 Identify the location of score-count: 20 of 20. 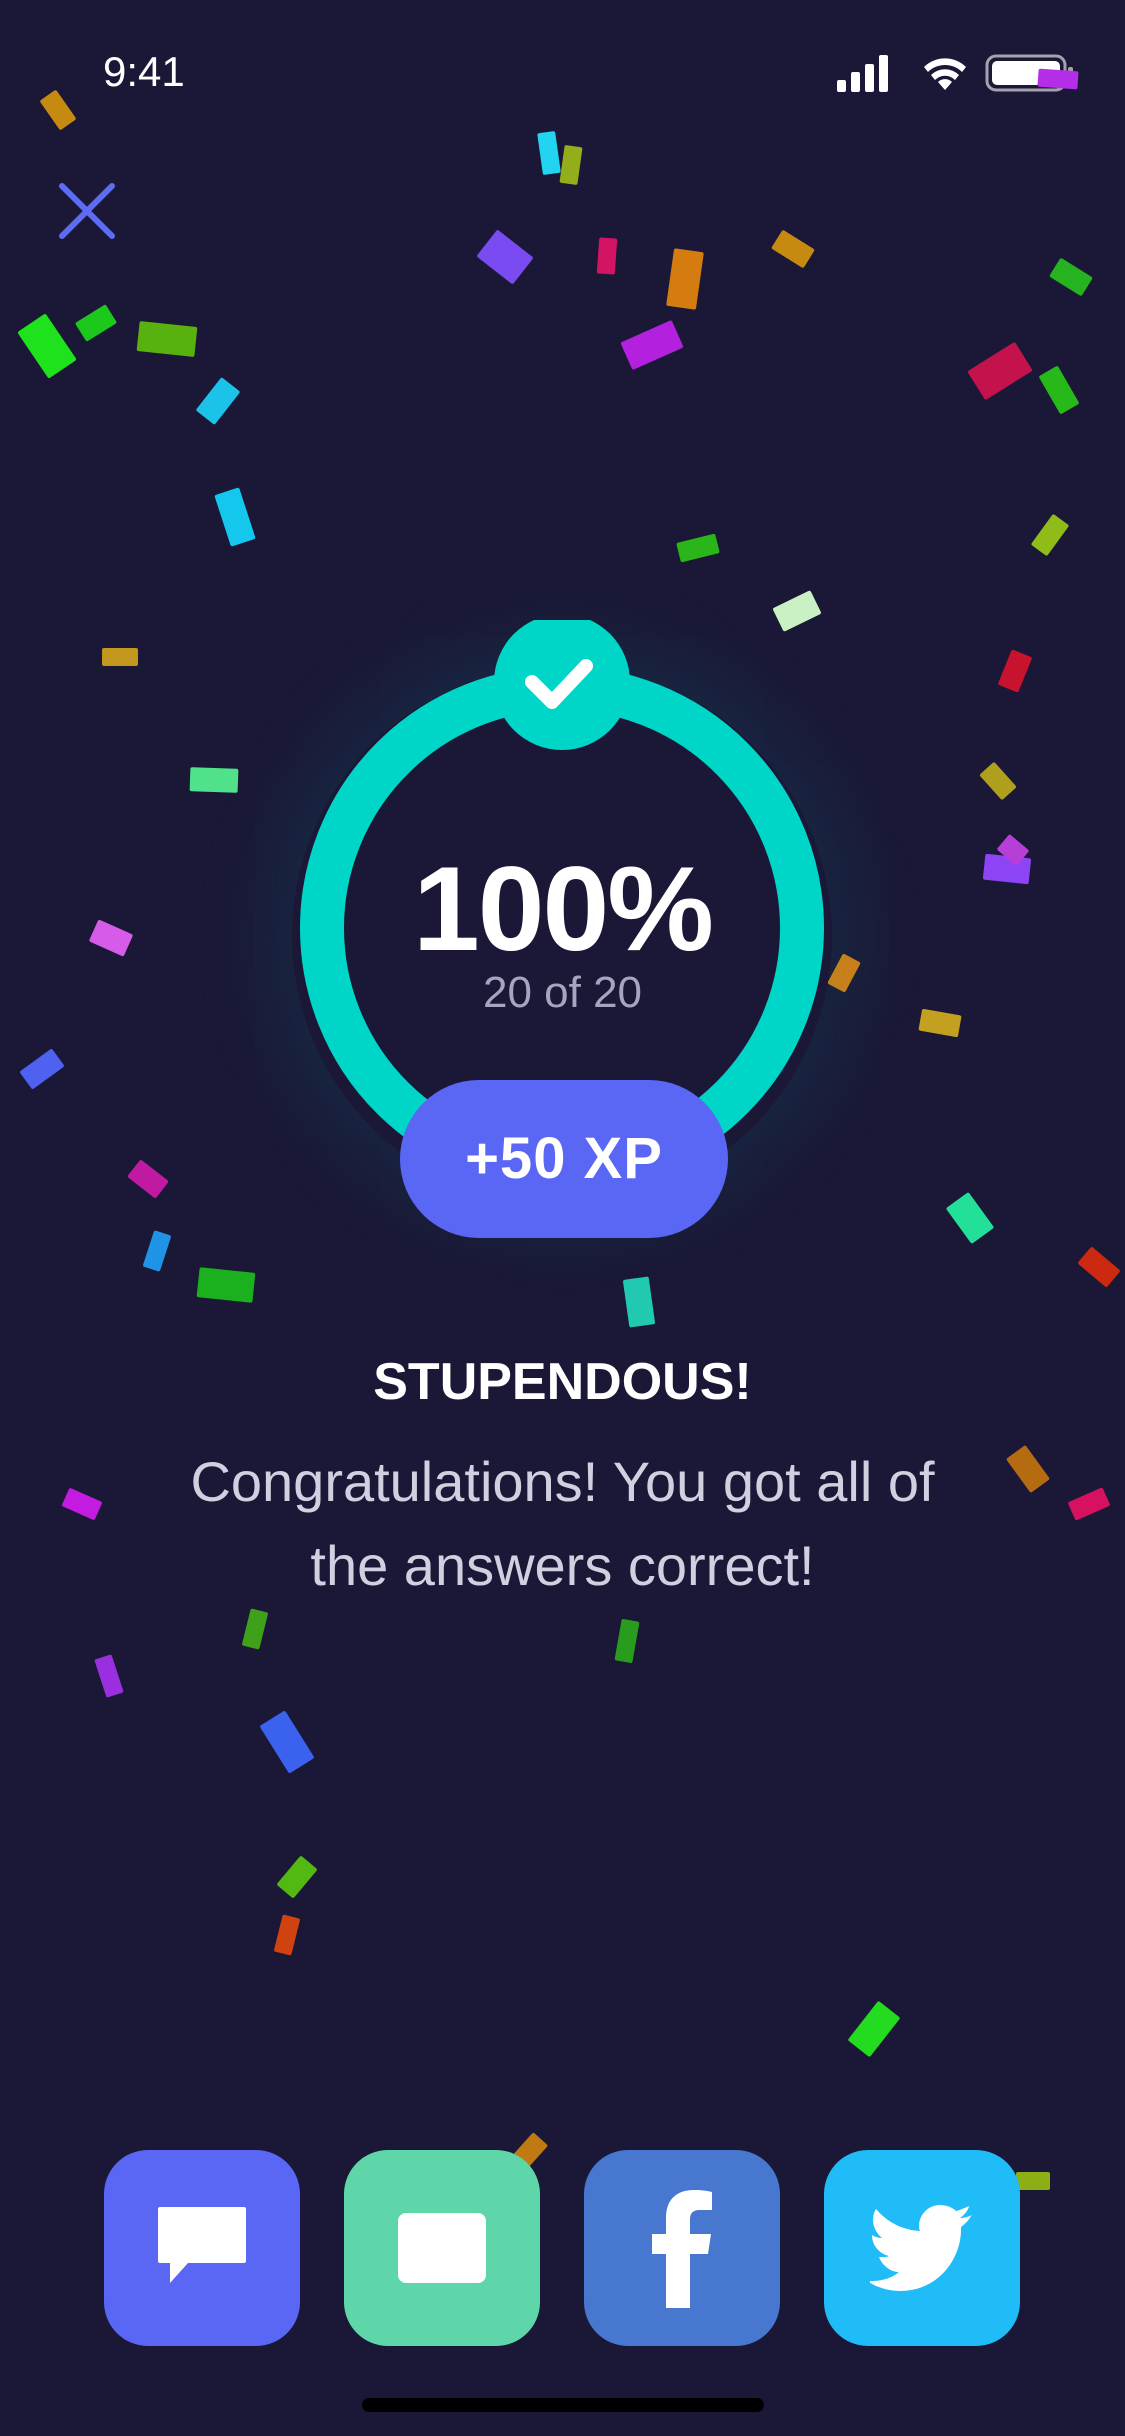
(562, 992).